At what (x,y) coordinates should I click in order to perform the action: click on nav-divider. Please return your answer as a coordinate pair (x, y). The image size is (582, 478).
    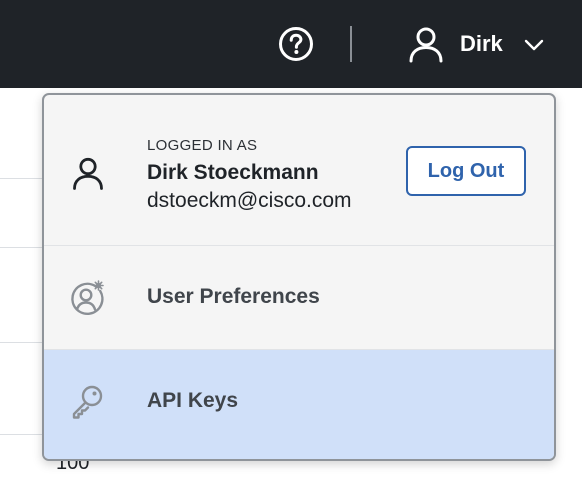
    Looking at the image, I should click on (351, 44).